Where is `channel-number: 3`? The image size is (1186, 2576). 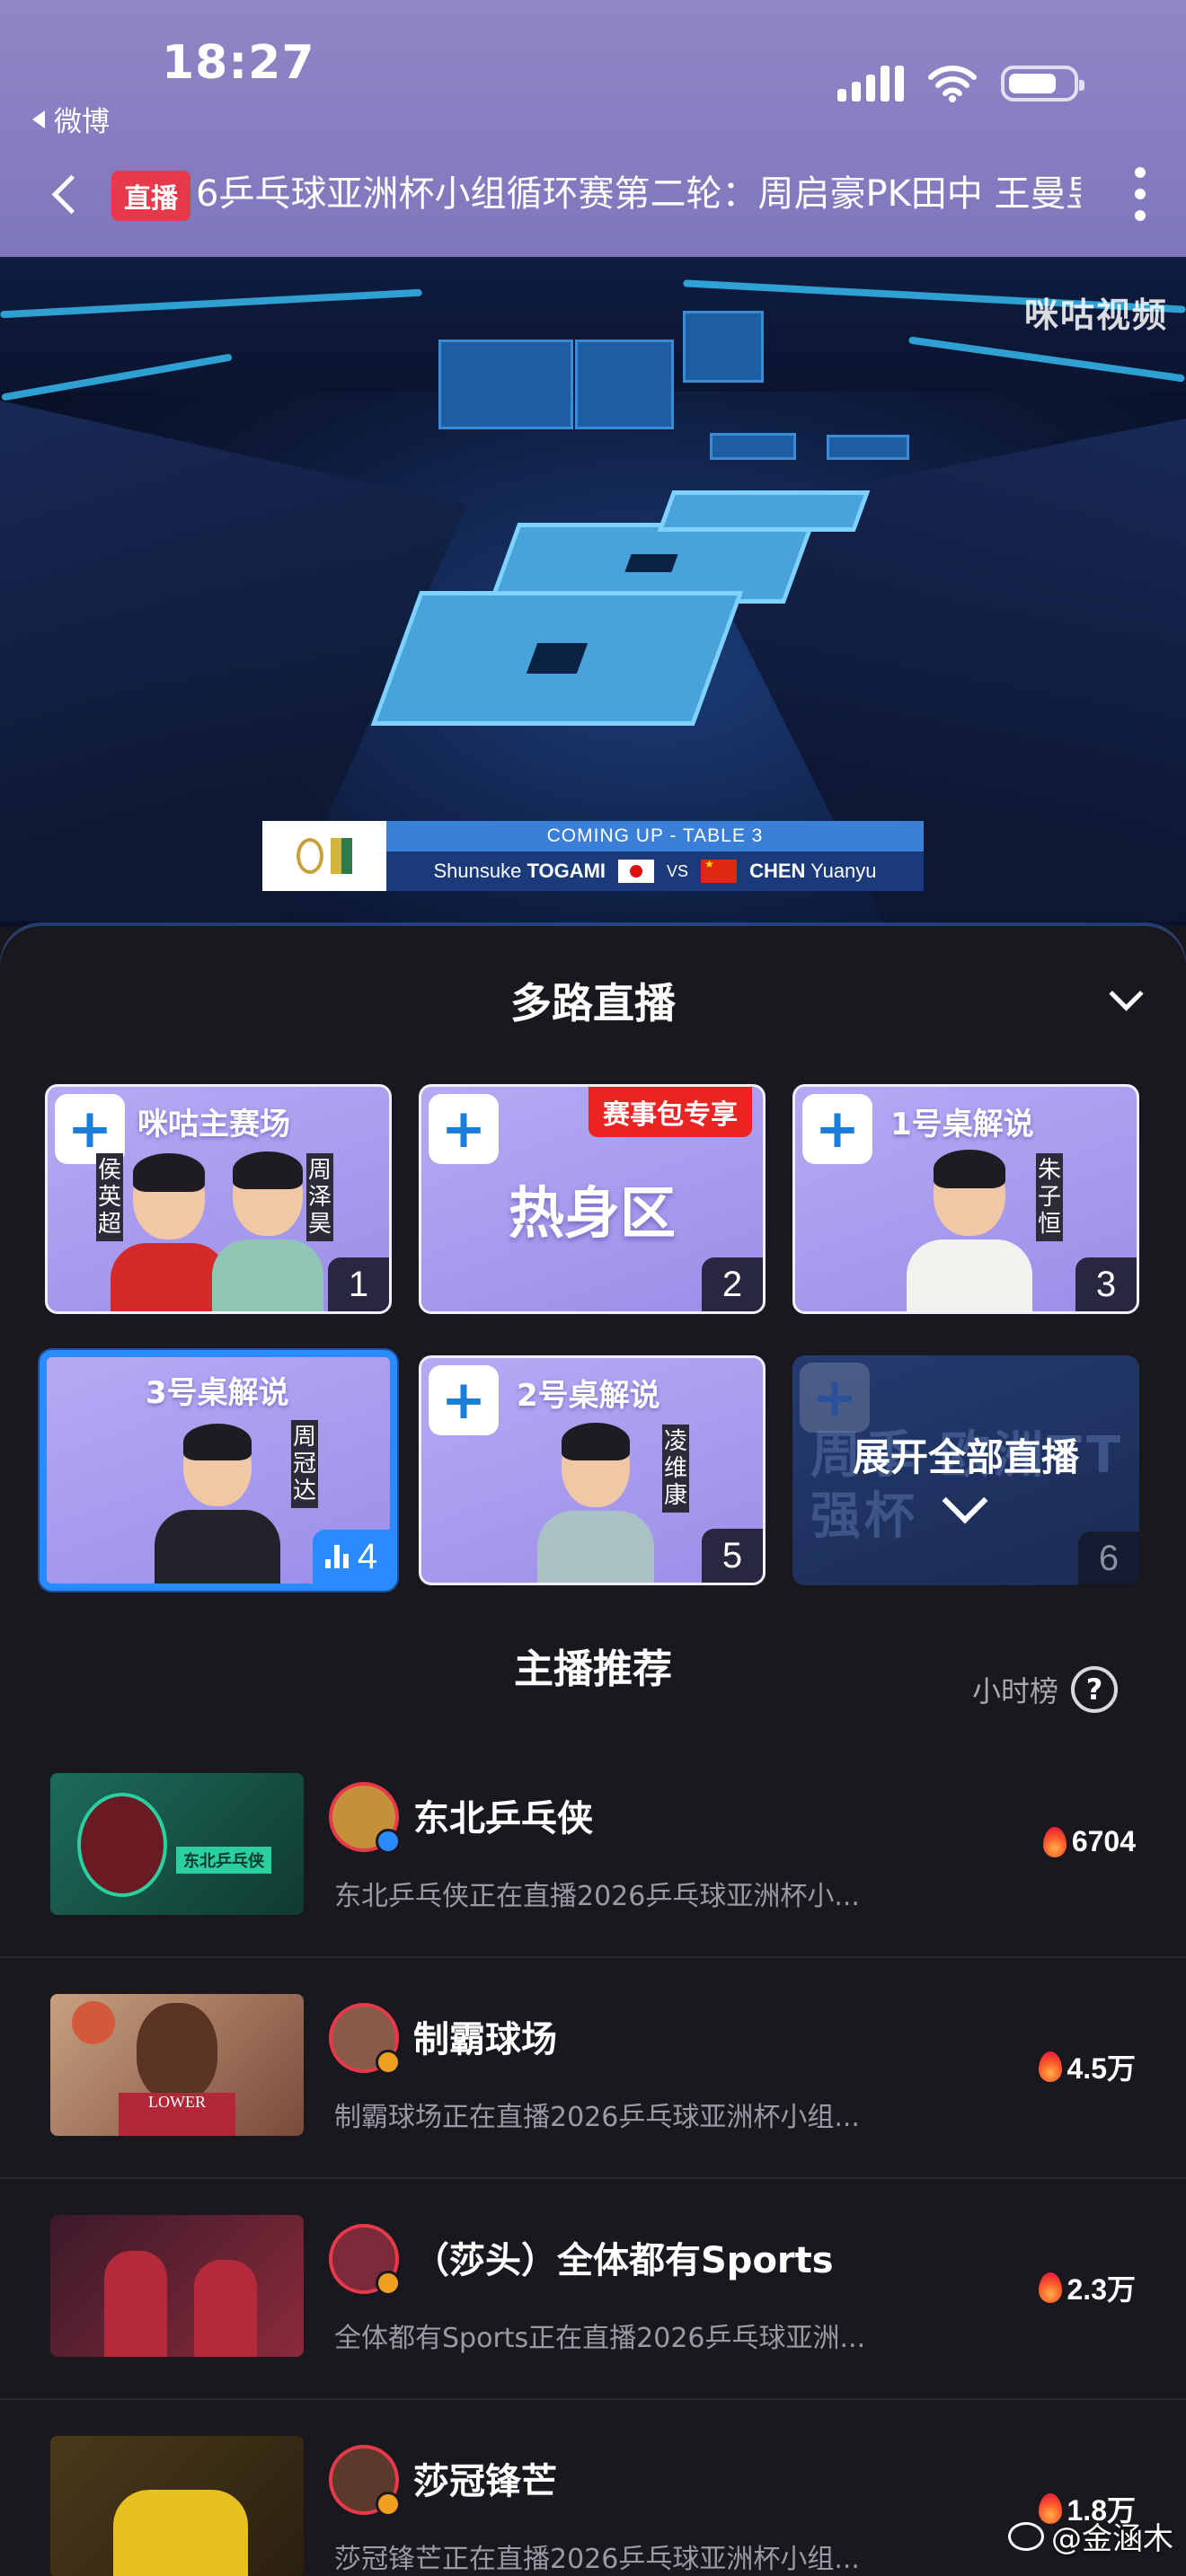
channel-number: 3 is located at coordinates (1106, 1284).